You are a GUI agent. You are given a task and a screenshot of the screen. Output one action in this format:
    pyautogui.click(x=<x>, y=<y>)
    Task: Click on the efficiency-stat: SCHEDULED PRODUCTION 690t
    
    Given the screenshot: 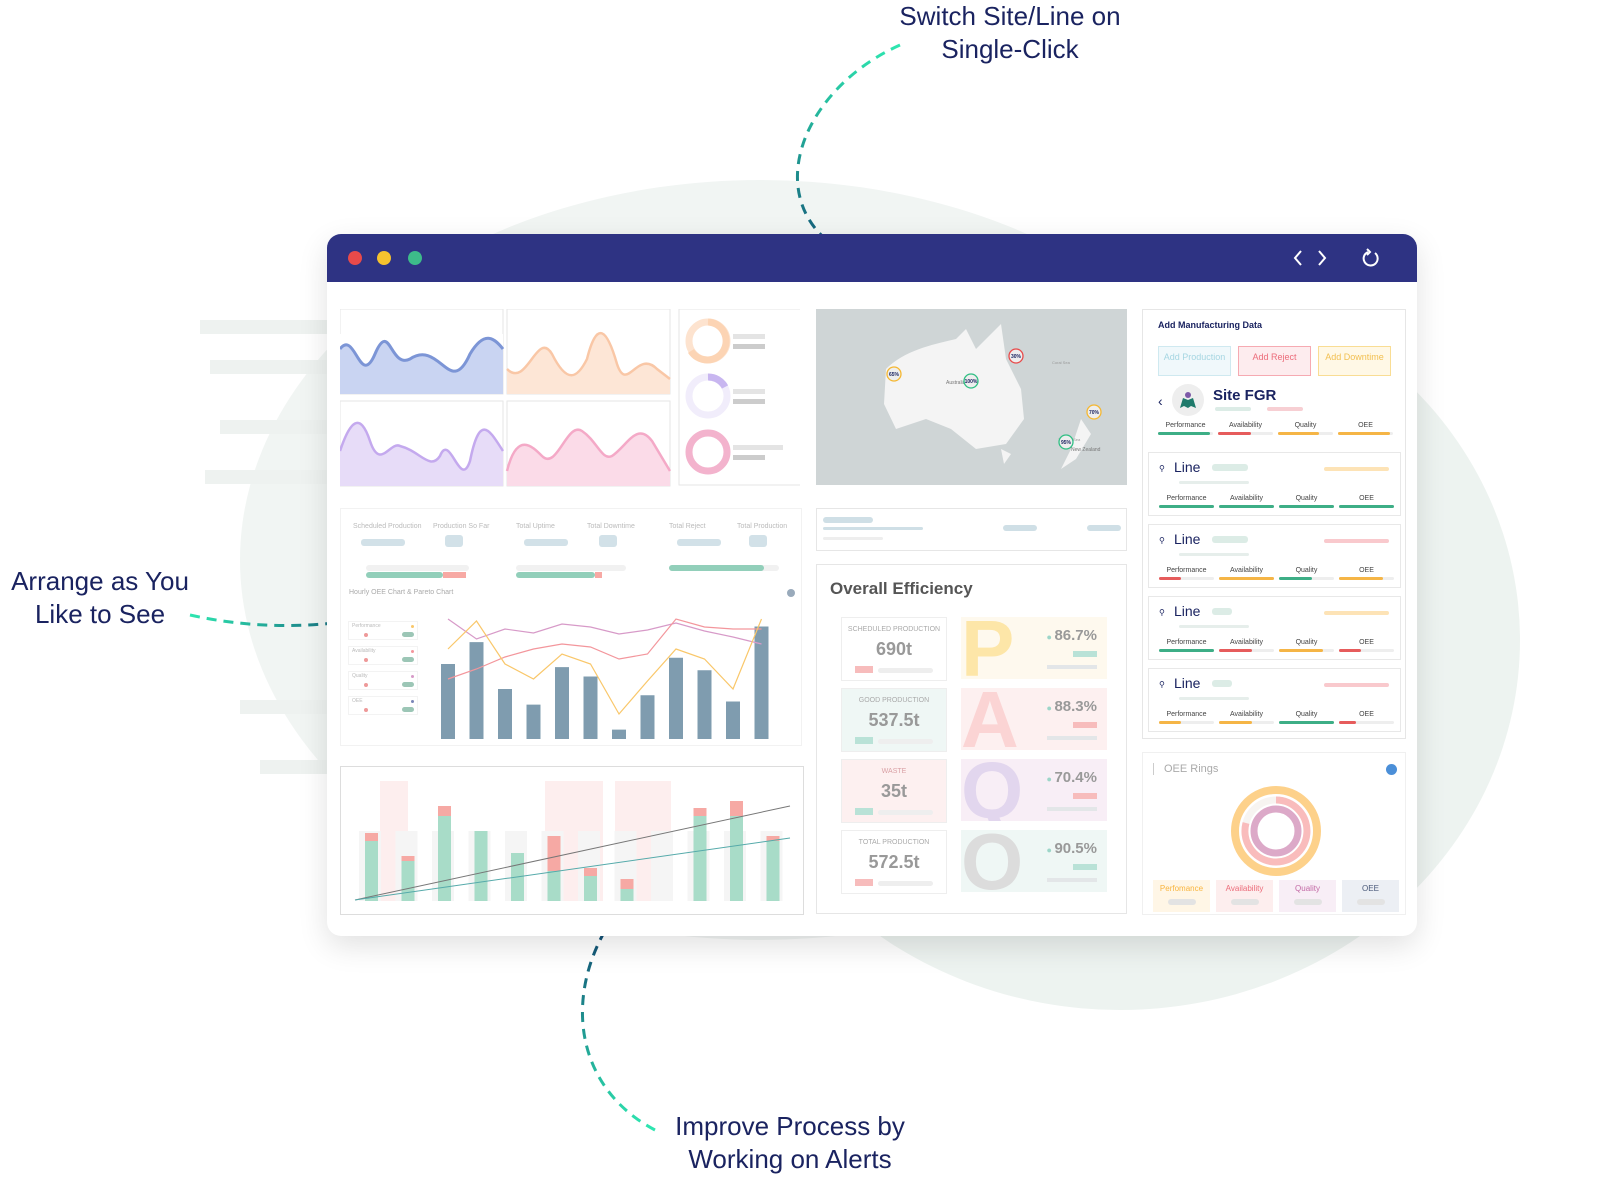 What is the action you would take?
    pyautogui.click(x=894, y=649)
    